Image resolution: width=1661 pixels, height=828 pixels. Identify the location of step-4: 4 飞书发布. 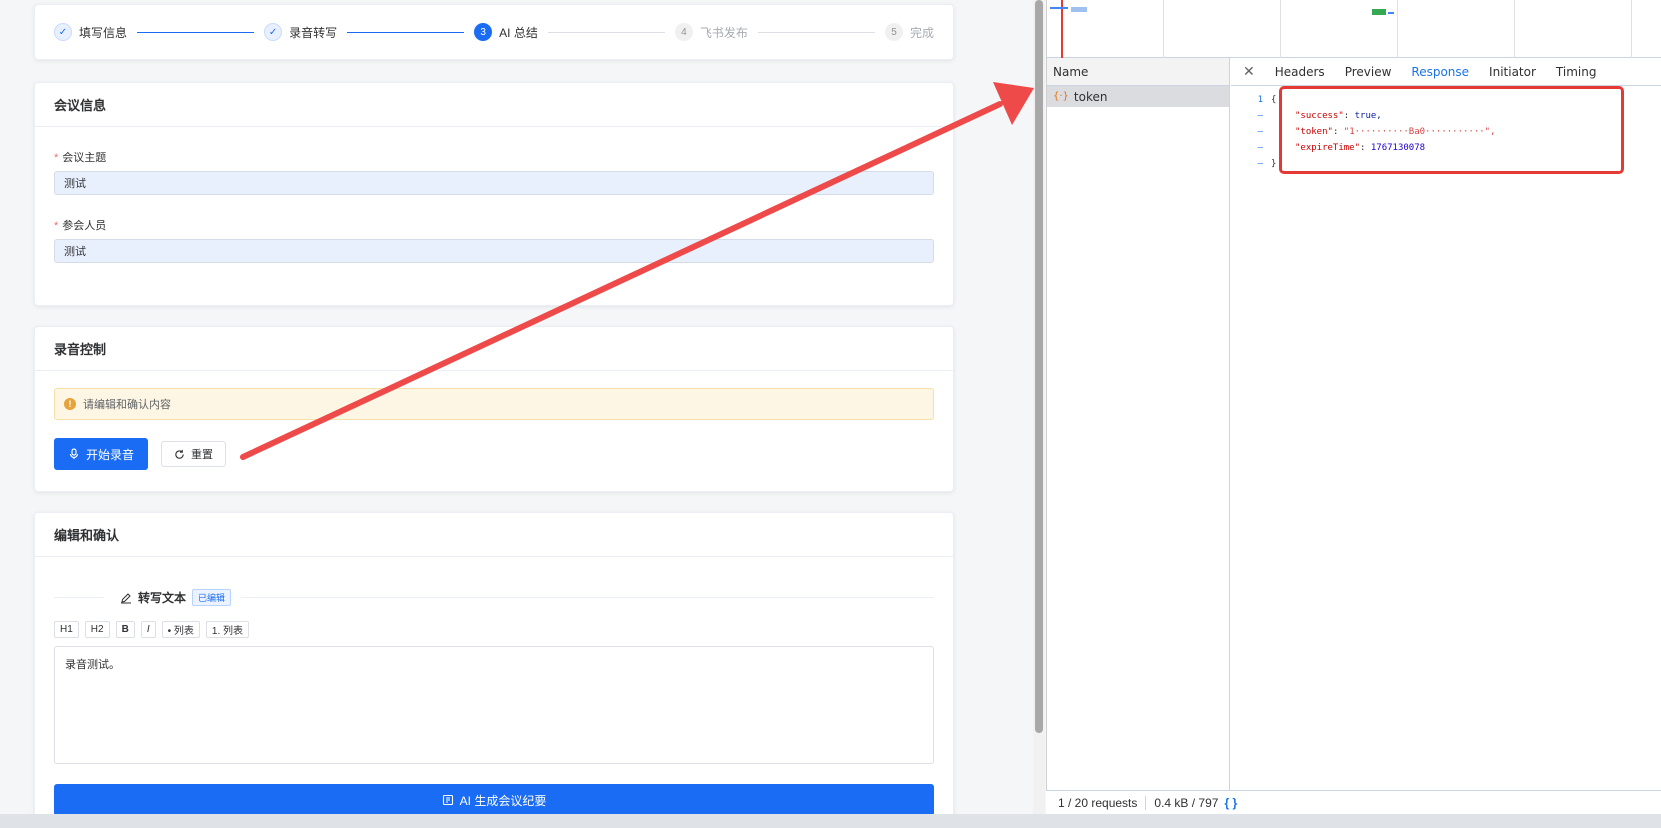
(711, 32).